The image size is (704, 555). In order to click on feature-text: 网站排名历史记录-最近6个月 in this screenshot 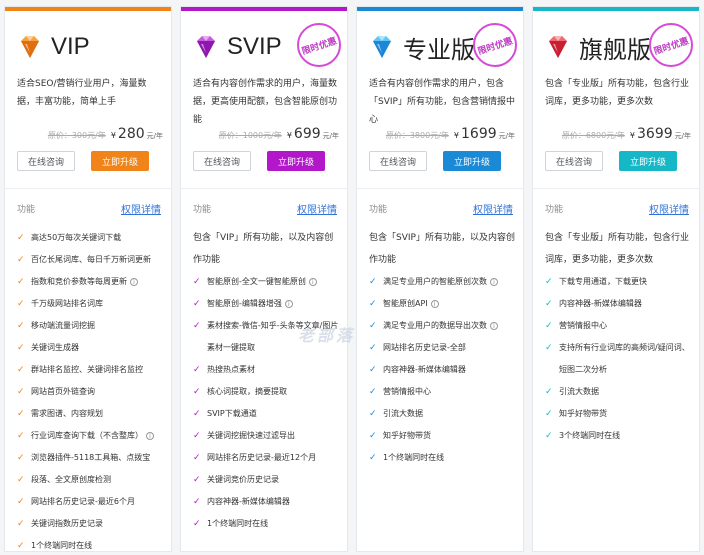, I will do `click(83, 501)`.